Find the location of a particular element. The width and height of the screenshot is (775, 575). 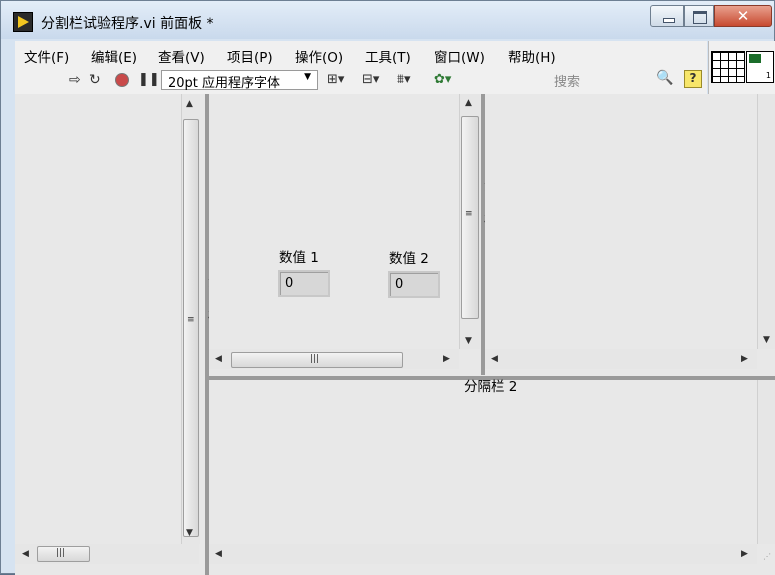

close-icon: ✕ is located at coordinates (743, 16).